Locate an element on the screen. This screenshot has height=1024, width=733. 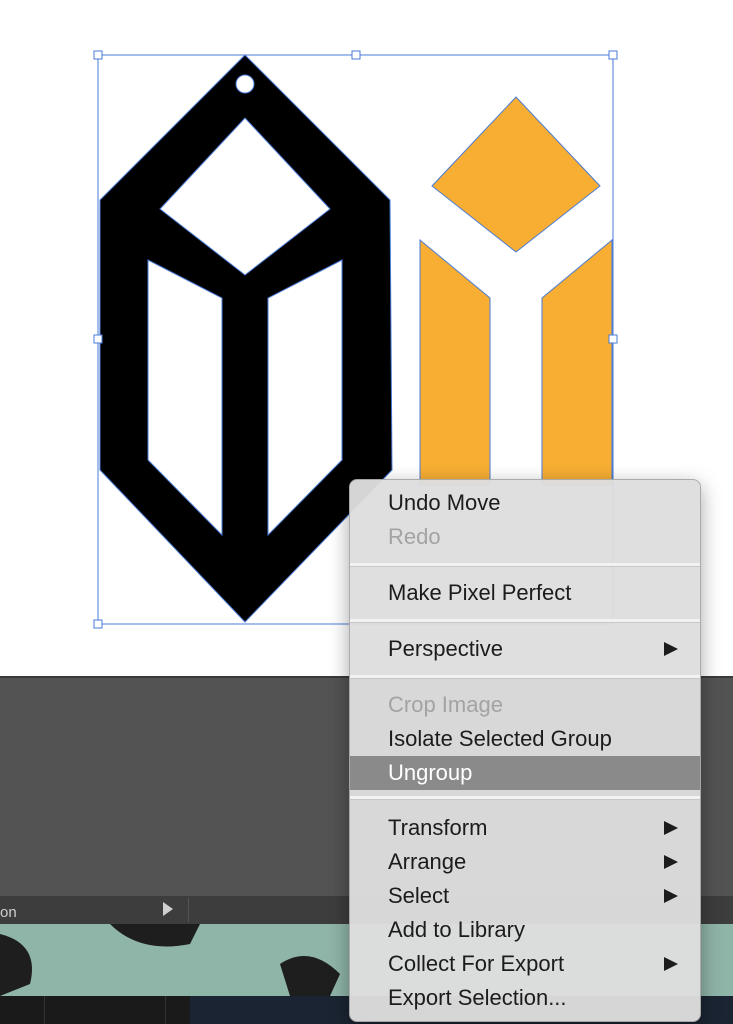
menu-item-select: Select is located at coordinates (525, 896).